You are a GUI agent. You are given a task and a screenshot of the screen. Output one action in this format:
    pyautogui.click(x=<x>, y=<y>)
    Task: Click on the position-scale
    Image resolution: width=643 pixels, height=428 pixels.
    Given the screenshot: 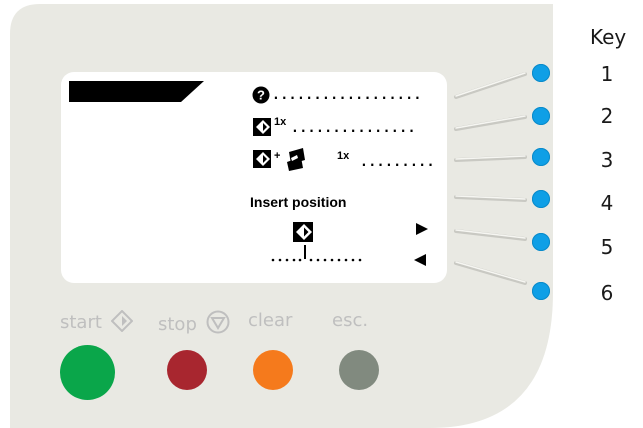 What is the action you would take?
    pyautogui.click(x=316, y=253)
    